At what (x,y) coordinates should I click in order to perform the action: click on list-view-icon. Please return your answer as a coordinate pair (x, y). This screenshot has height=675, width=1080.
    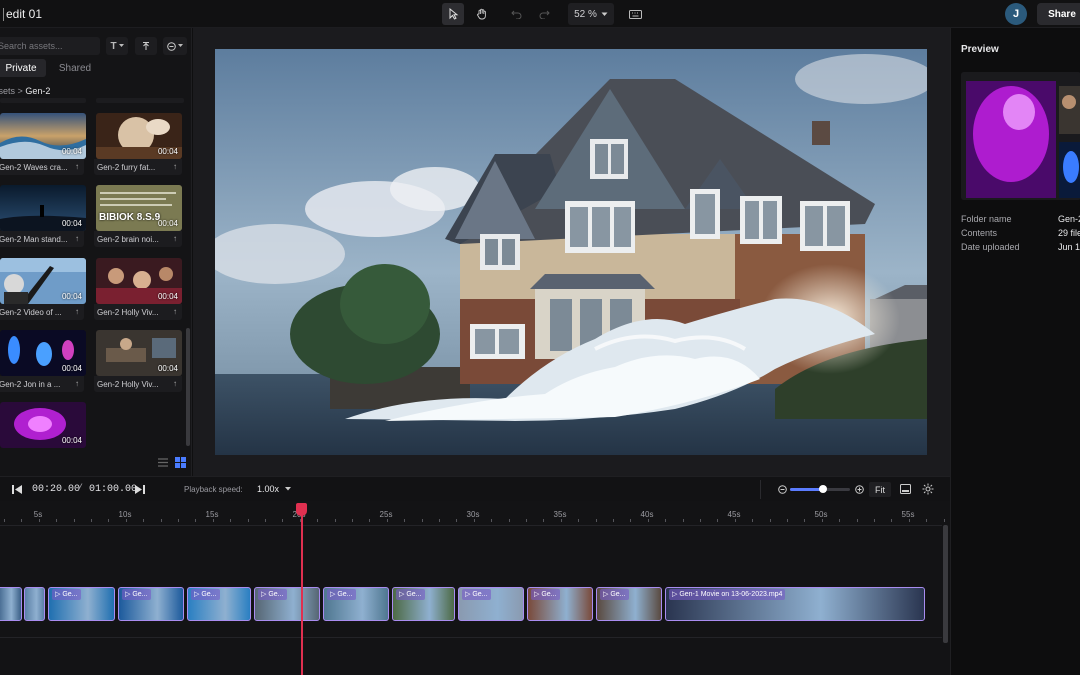
    Looking at the image, I should click on (163, 462).